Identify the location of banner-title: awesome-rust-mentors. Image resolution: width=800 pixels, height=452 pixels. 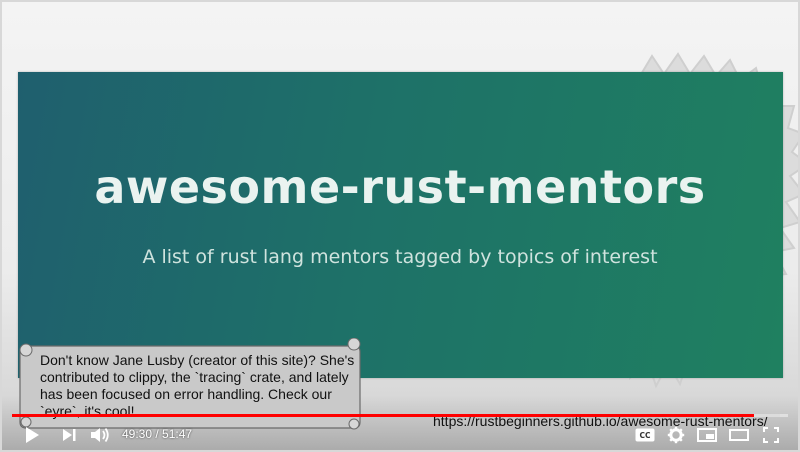
(400, 187).